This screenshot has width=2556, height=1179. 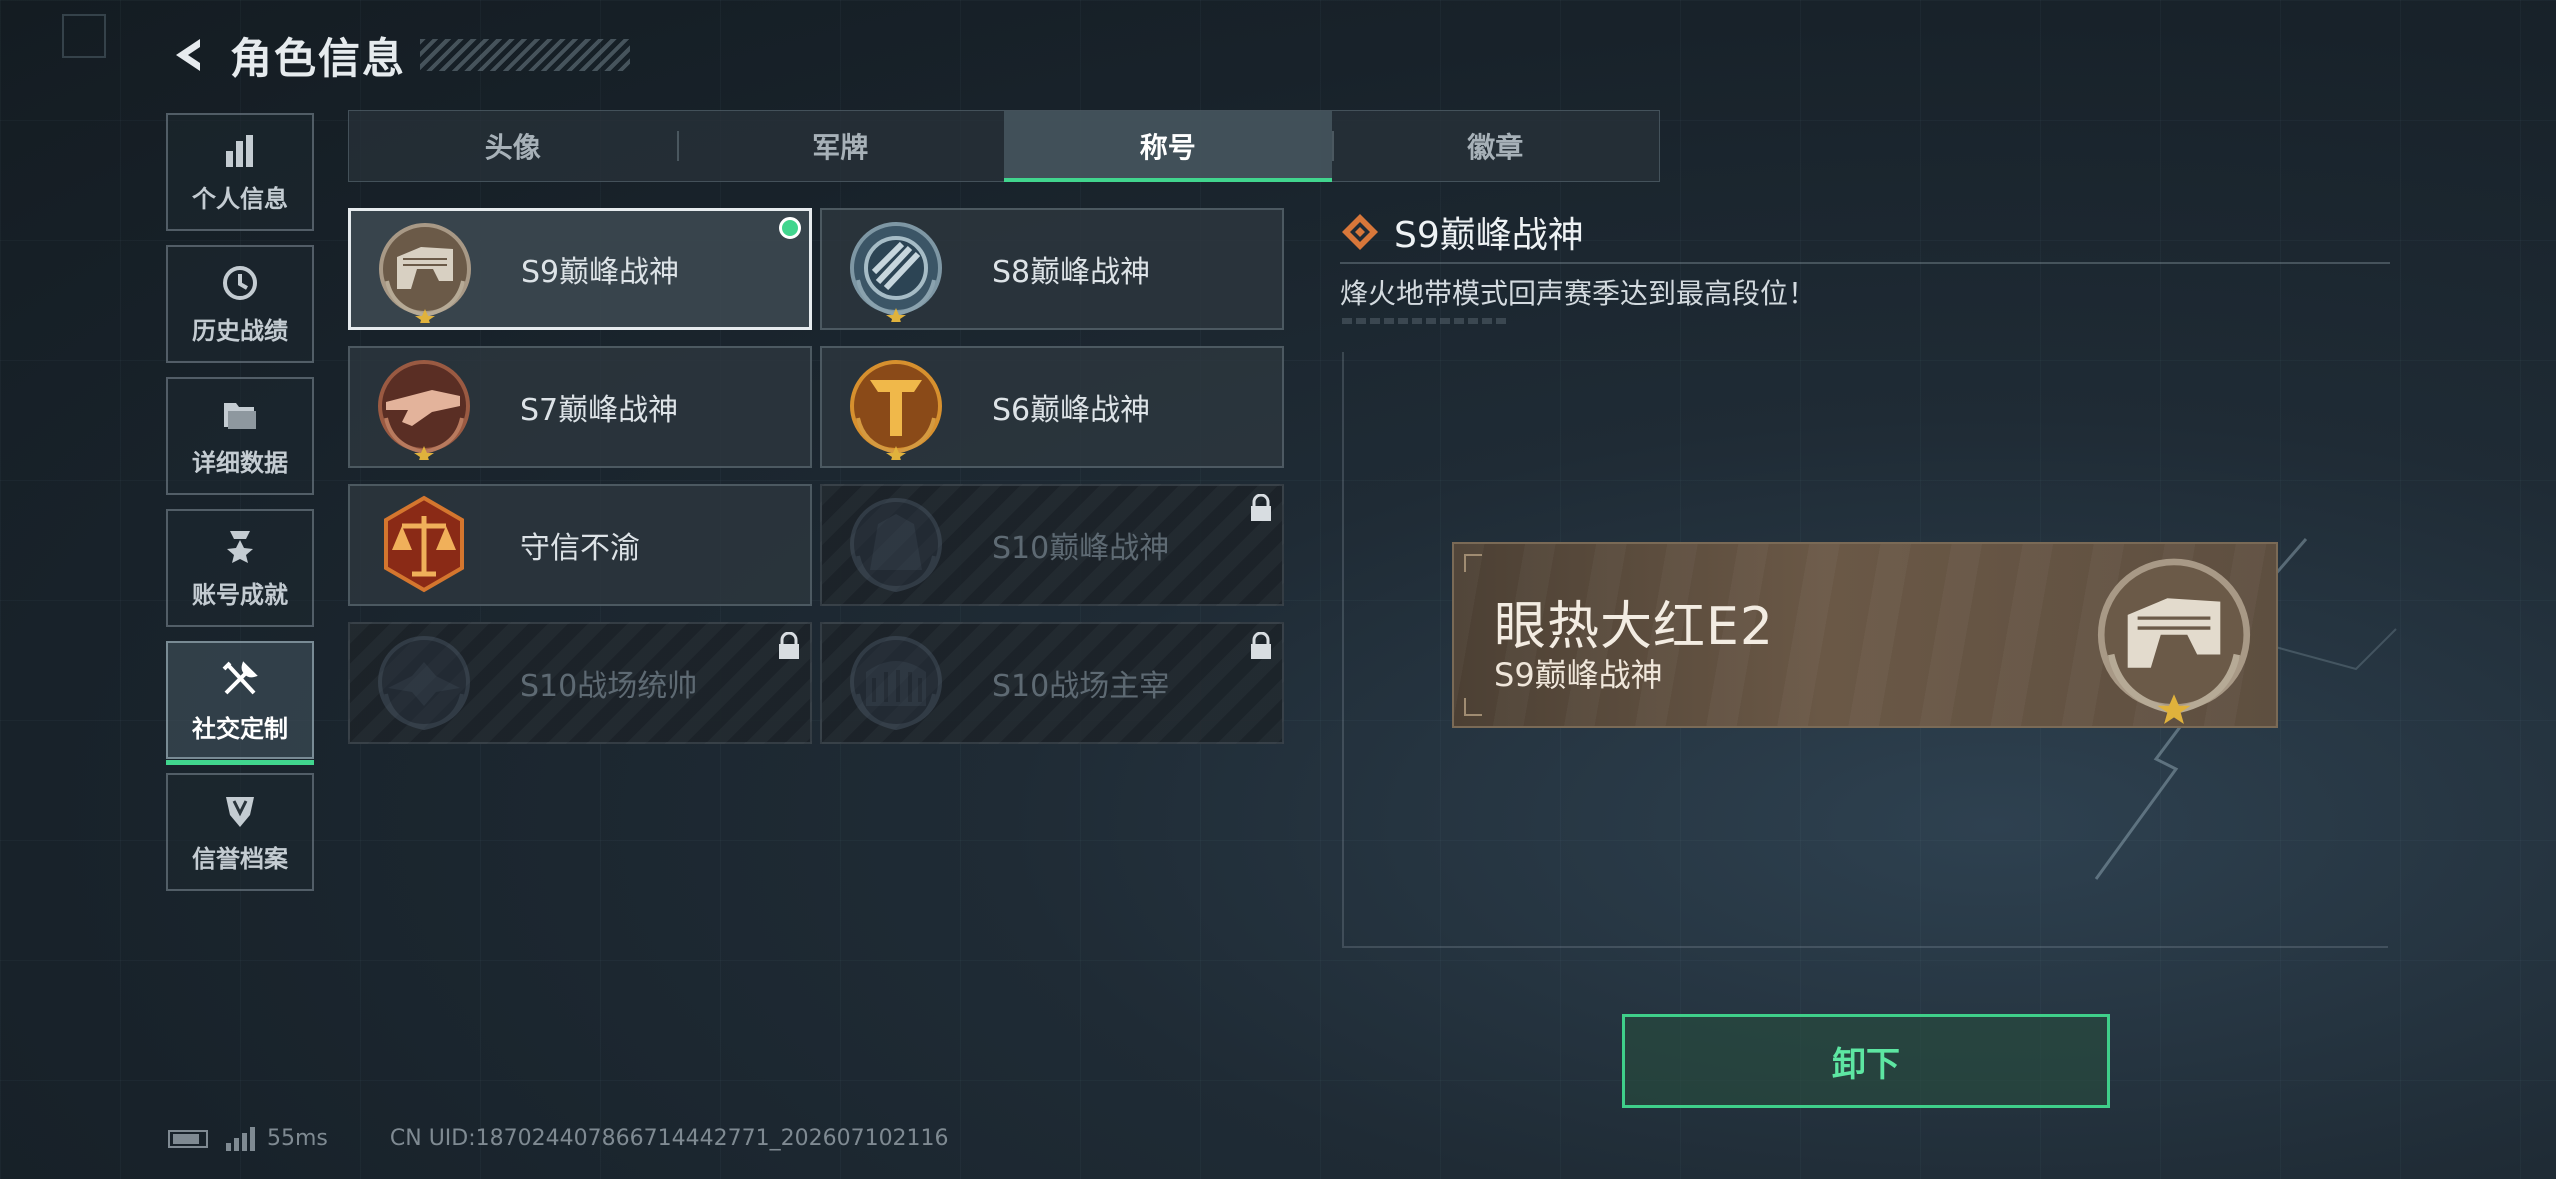 What do you see at coordinates (240, 330) in the screenshot?
I see `sidebar-item-label: 历史战绩` at bounding box center [240, 330].